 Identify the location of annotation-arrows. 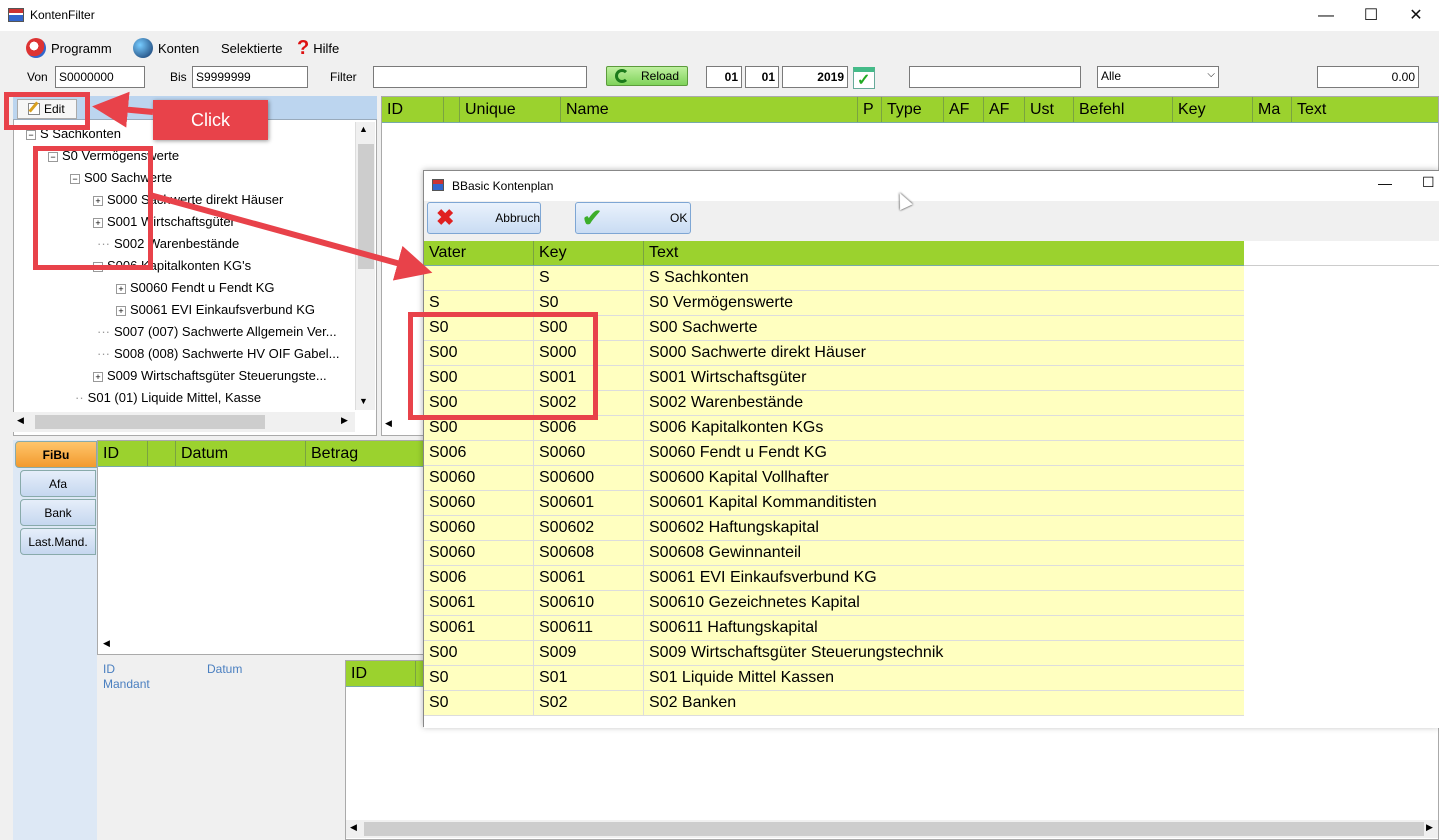
(262, 186).